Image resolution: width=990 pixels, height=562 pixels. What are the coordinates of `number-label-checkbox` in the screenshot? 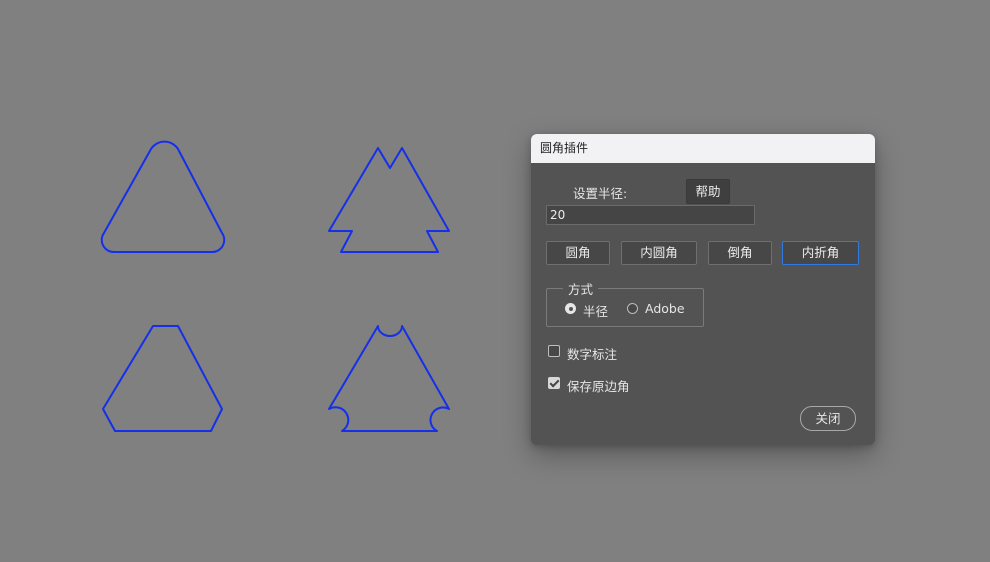 It's located at (554, 351).